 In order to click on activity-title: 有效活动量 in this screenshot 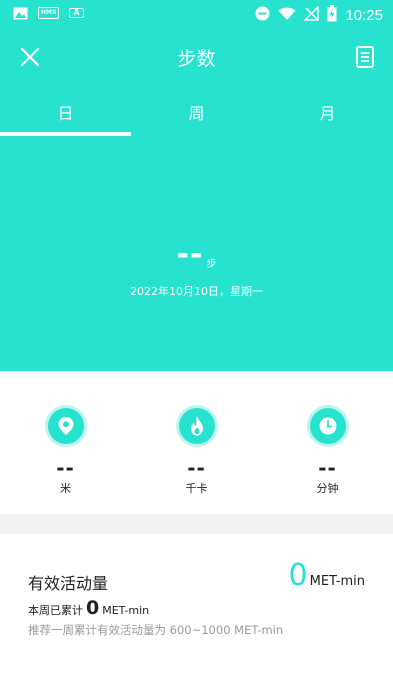, I will do `click(68, 583)`.